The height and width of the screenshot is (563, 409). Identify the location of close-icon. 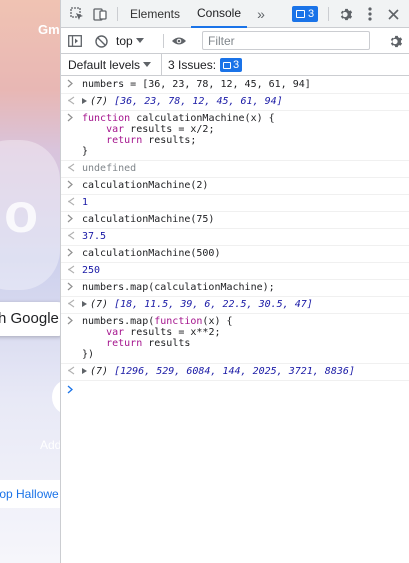
(393, 14).